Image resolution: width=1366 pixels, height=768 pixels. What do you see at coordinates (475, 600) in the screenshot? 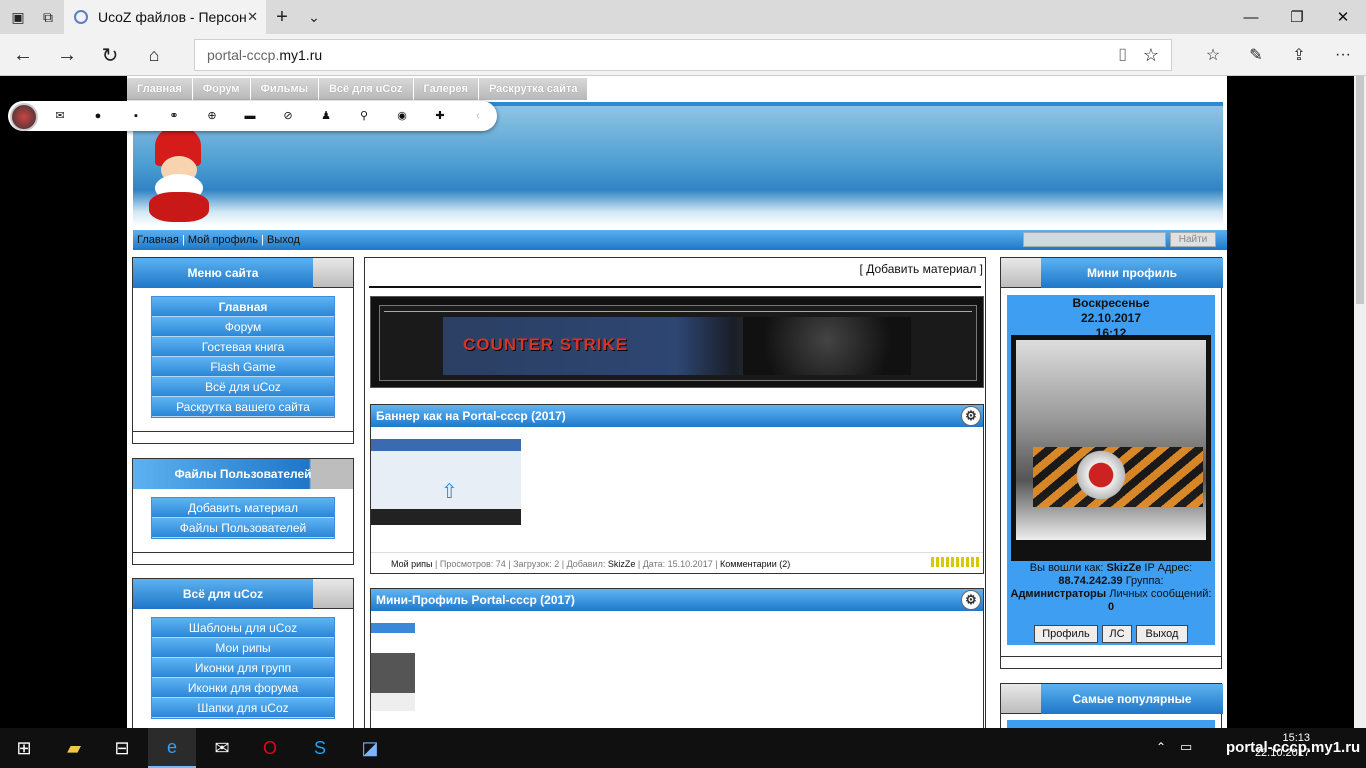
I see `entry-title: Мини-Профиль Portal-cccp (2017)` at bounding box center [475, 600].